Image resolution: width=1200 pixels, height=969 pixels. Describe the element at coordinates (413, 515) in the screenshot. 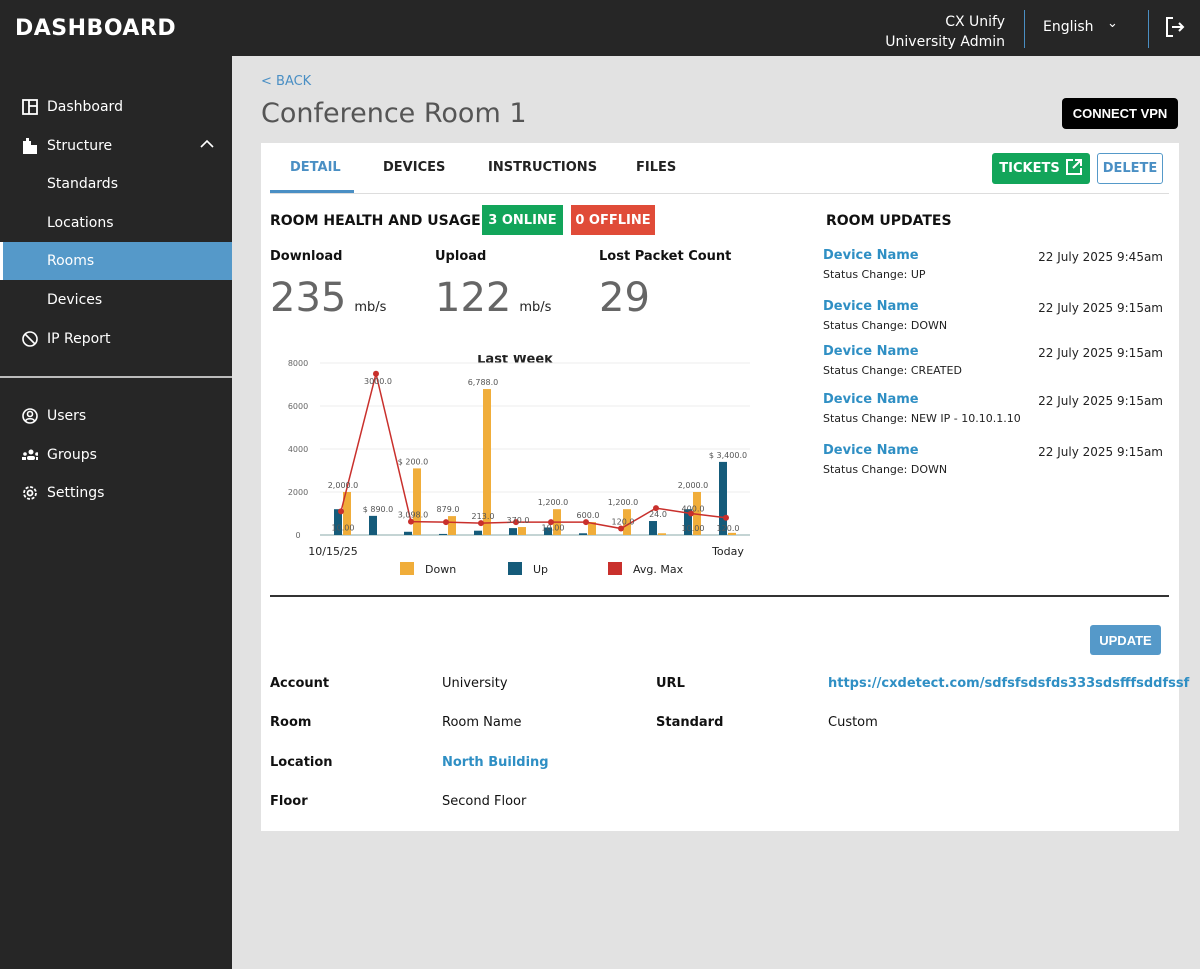

I see `data-label: 3,098.0` at that location.